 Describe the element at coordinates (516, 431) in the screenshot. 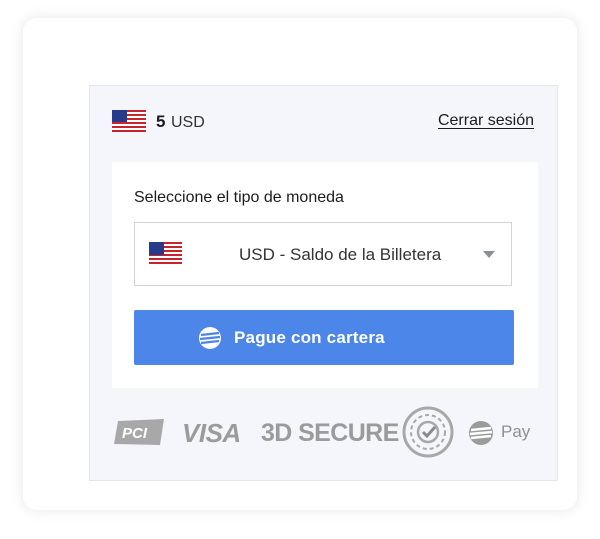

I see `pay-logo-text: Pay` at that location.